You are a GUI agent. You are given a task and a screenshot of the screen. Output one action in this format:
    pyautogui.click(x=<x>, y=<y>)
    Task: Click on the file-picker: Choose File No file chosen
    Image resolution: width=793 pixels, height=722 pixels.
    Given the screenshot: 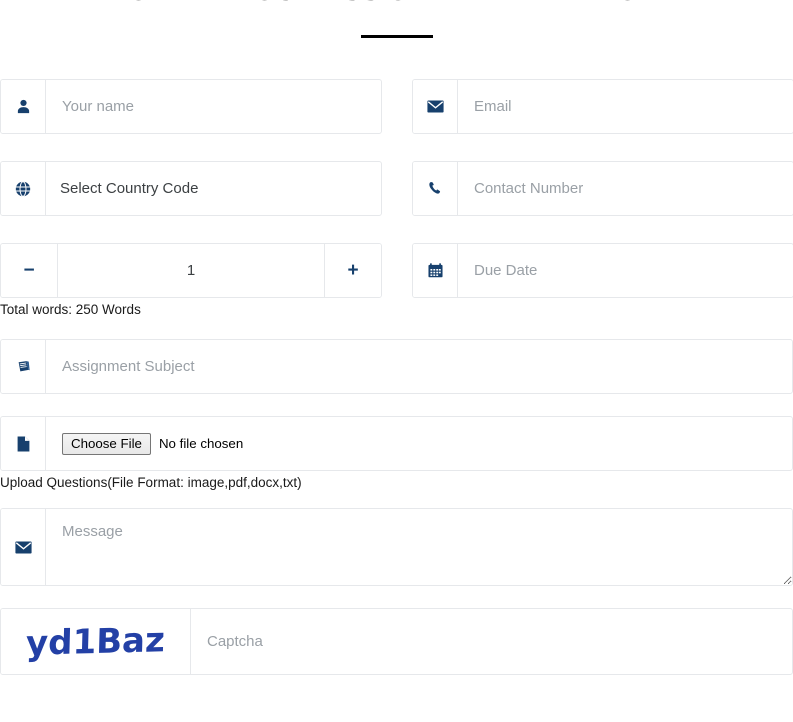 What is the action you would take?
    pyautogui.click(x=419, y=443)
    